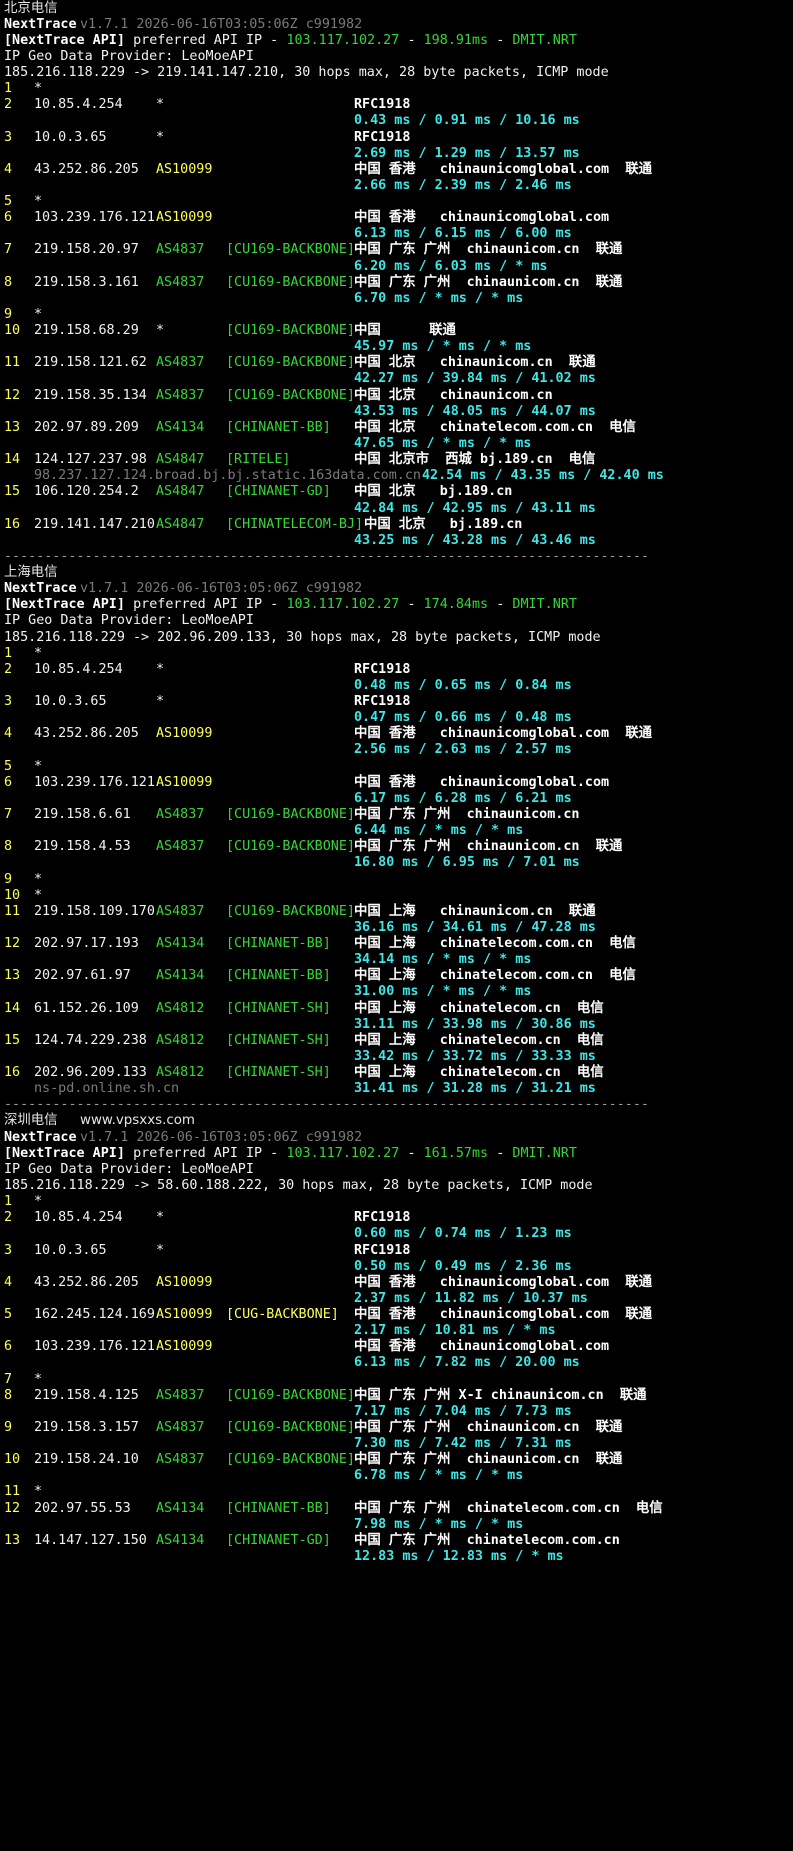 Image resolution: width=793 pixels, height=1851 pixels. I want to click on hop-tag: [CHINANET-GD], so click(278, 1540).